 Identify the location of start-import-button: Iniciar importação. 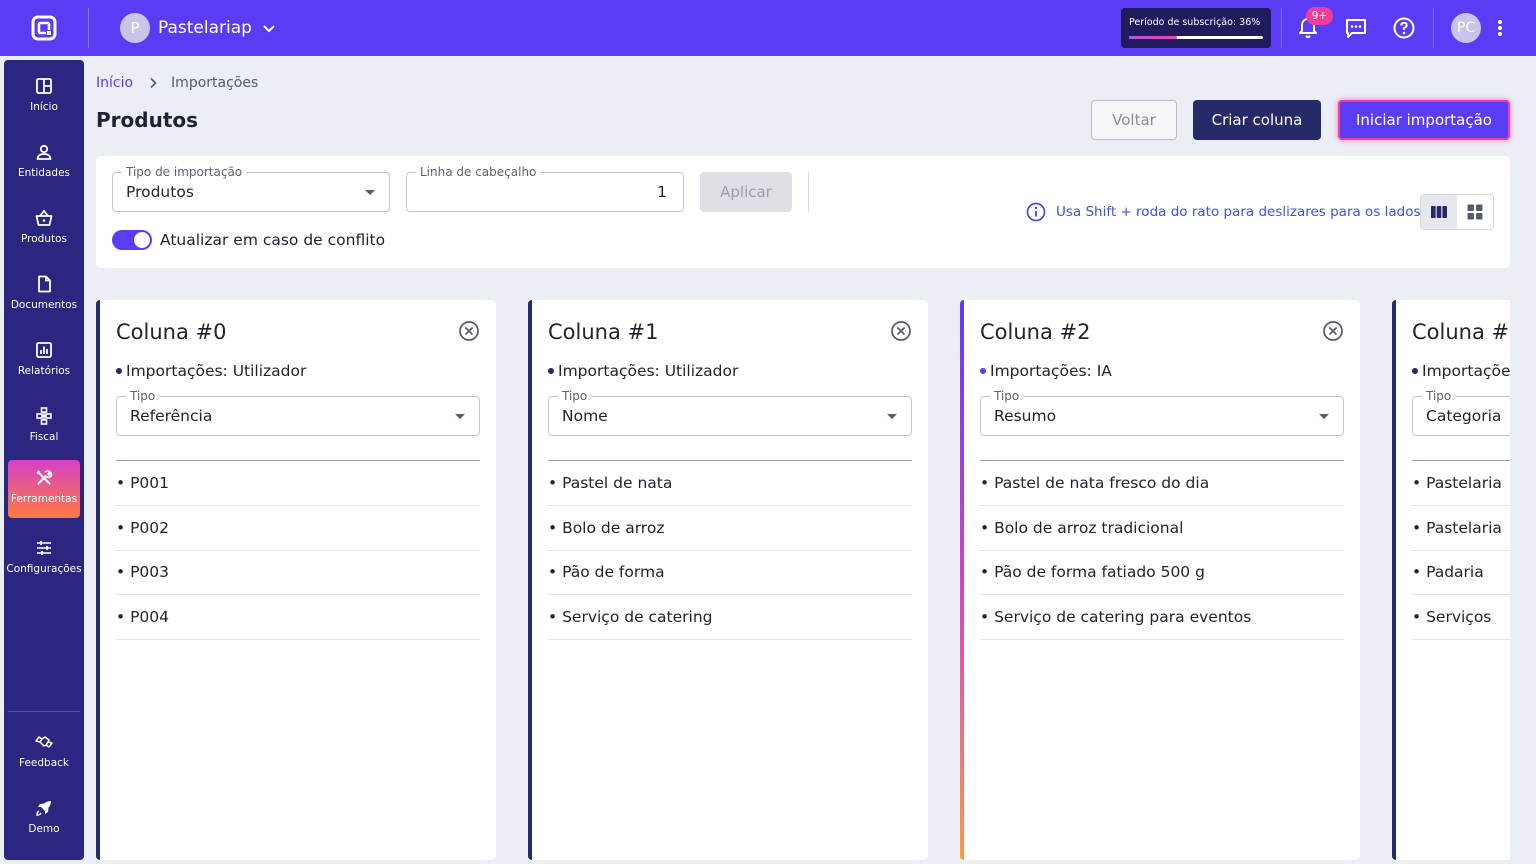
(1424, 120).